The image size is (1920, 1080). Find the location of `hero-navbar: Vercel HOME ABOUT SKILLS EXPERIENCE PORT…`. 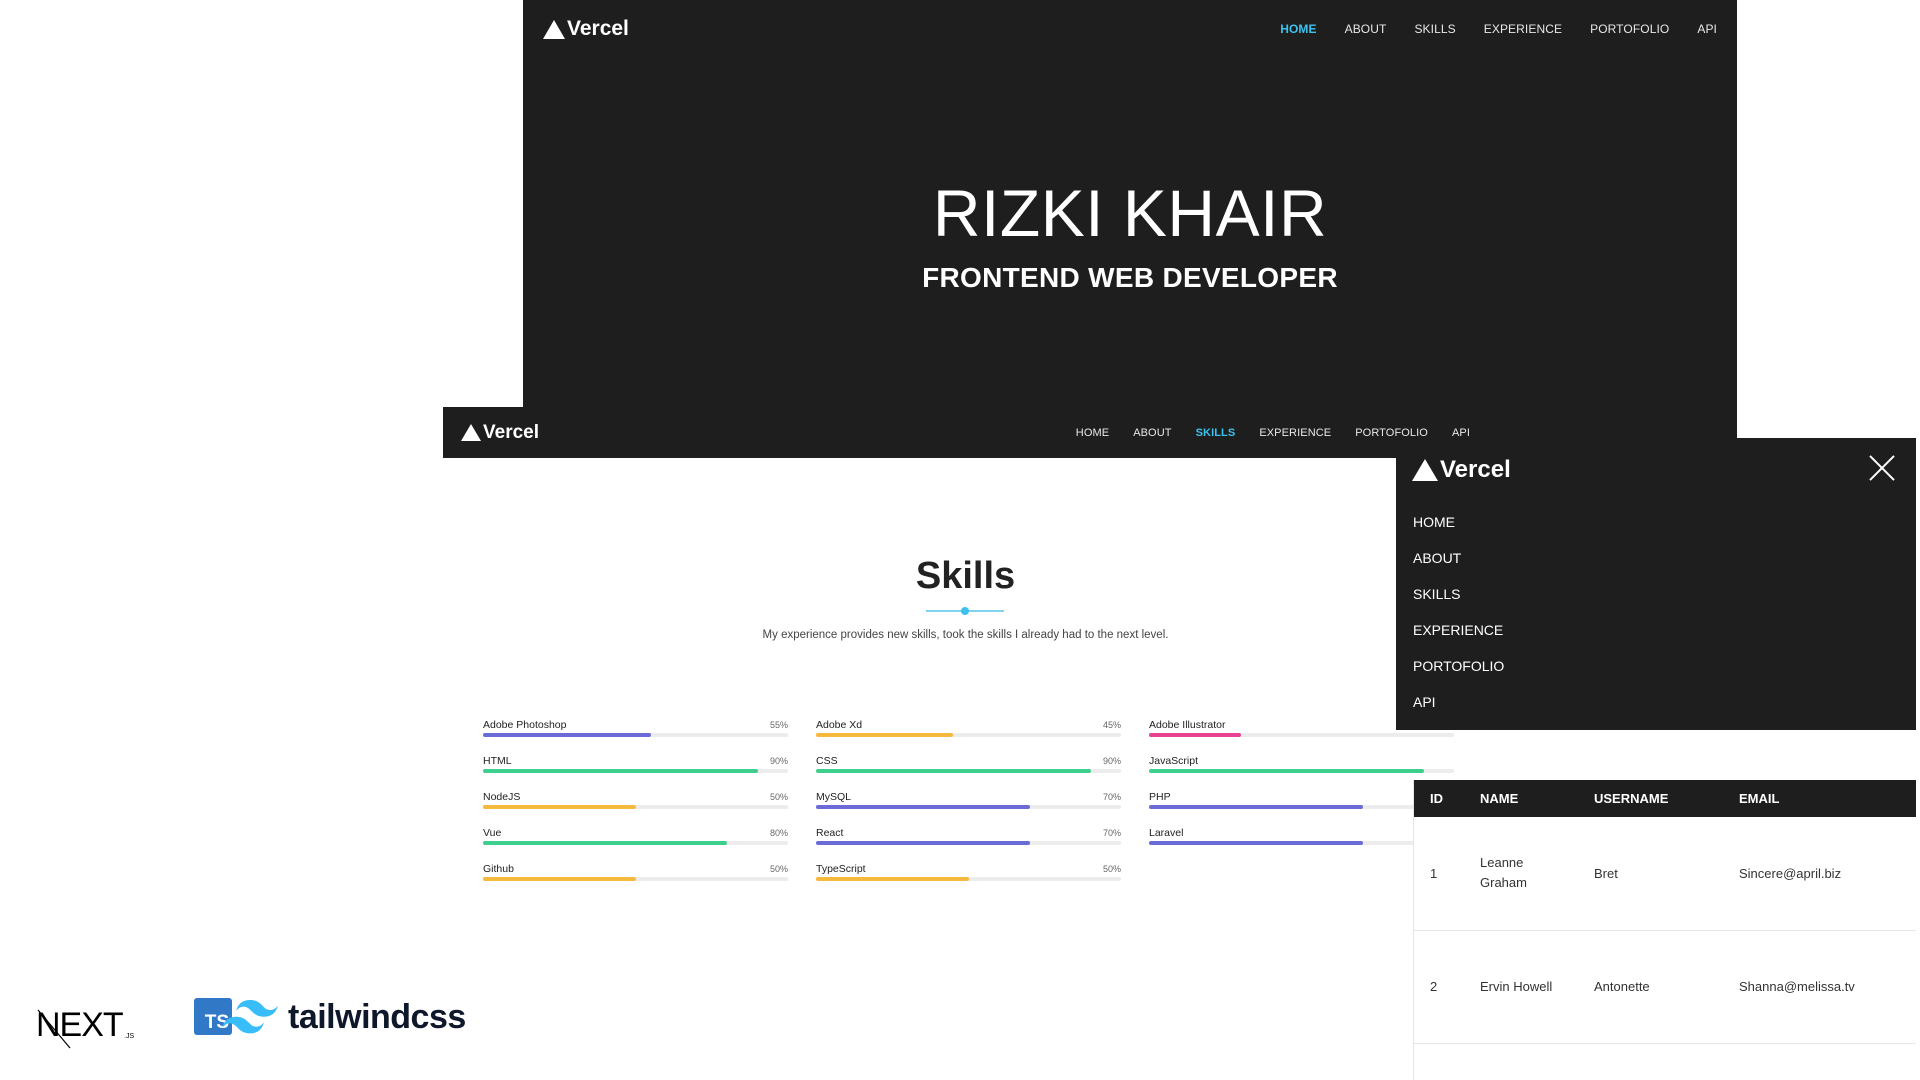

hero-navbar: Vercel HOME ABOUT SKILLS EXPERIENCE PORT… is located at coordinates (1130, 29).